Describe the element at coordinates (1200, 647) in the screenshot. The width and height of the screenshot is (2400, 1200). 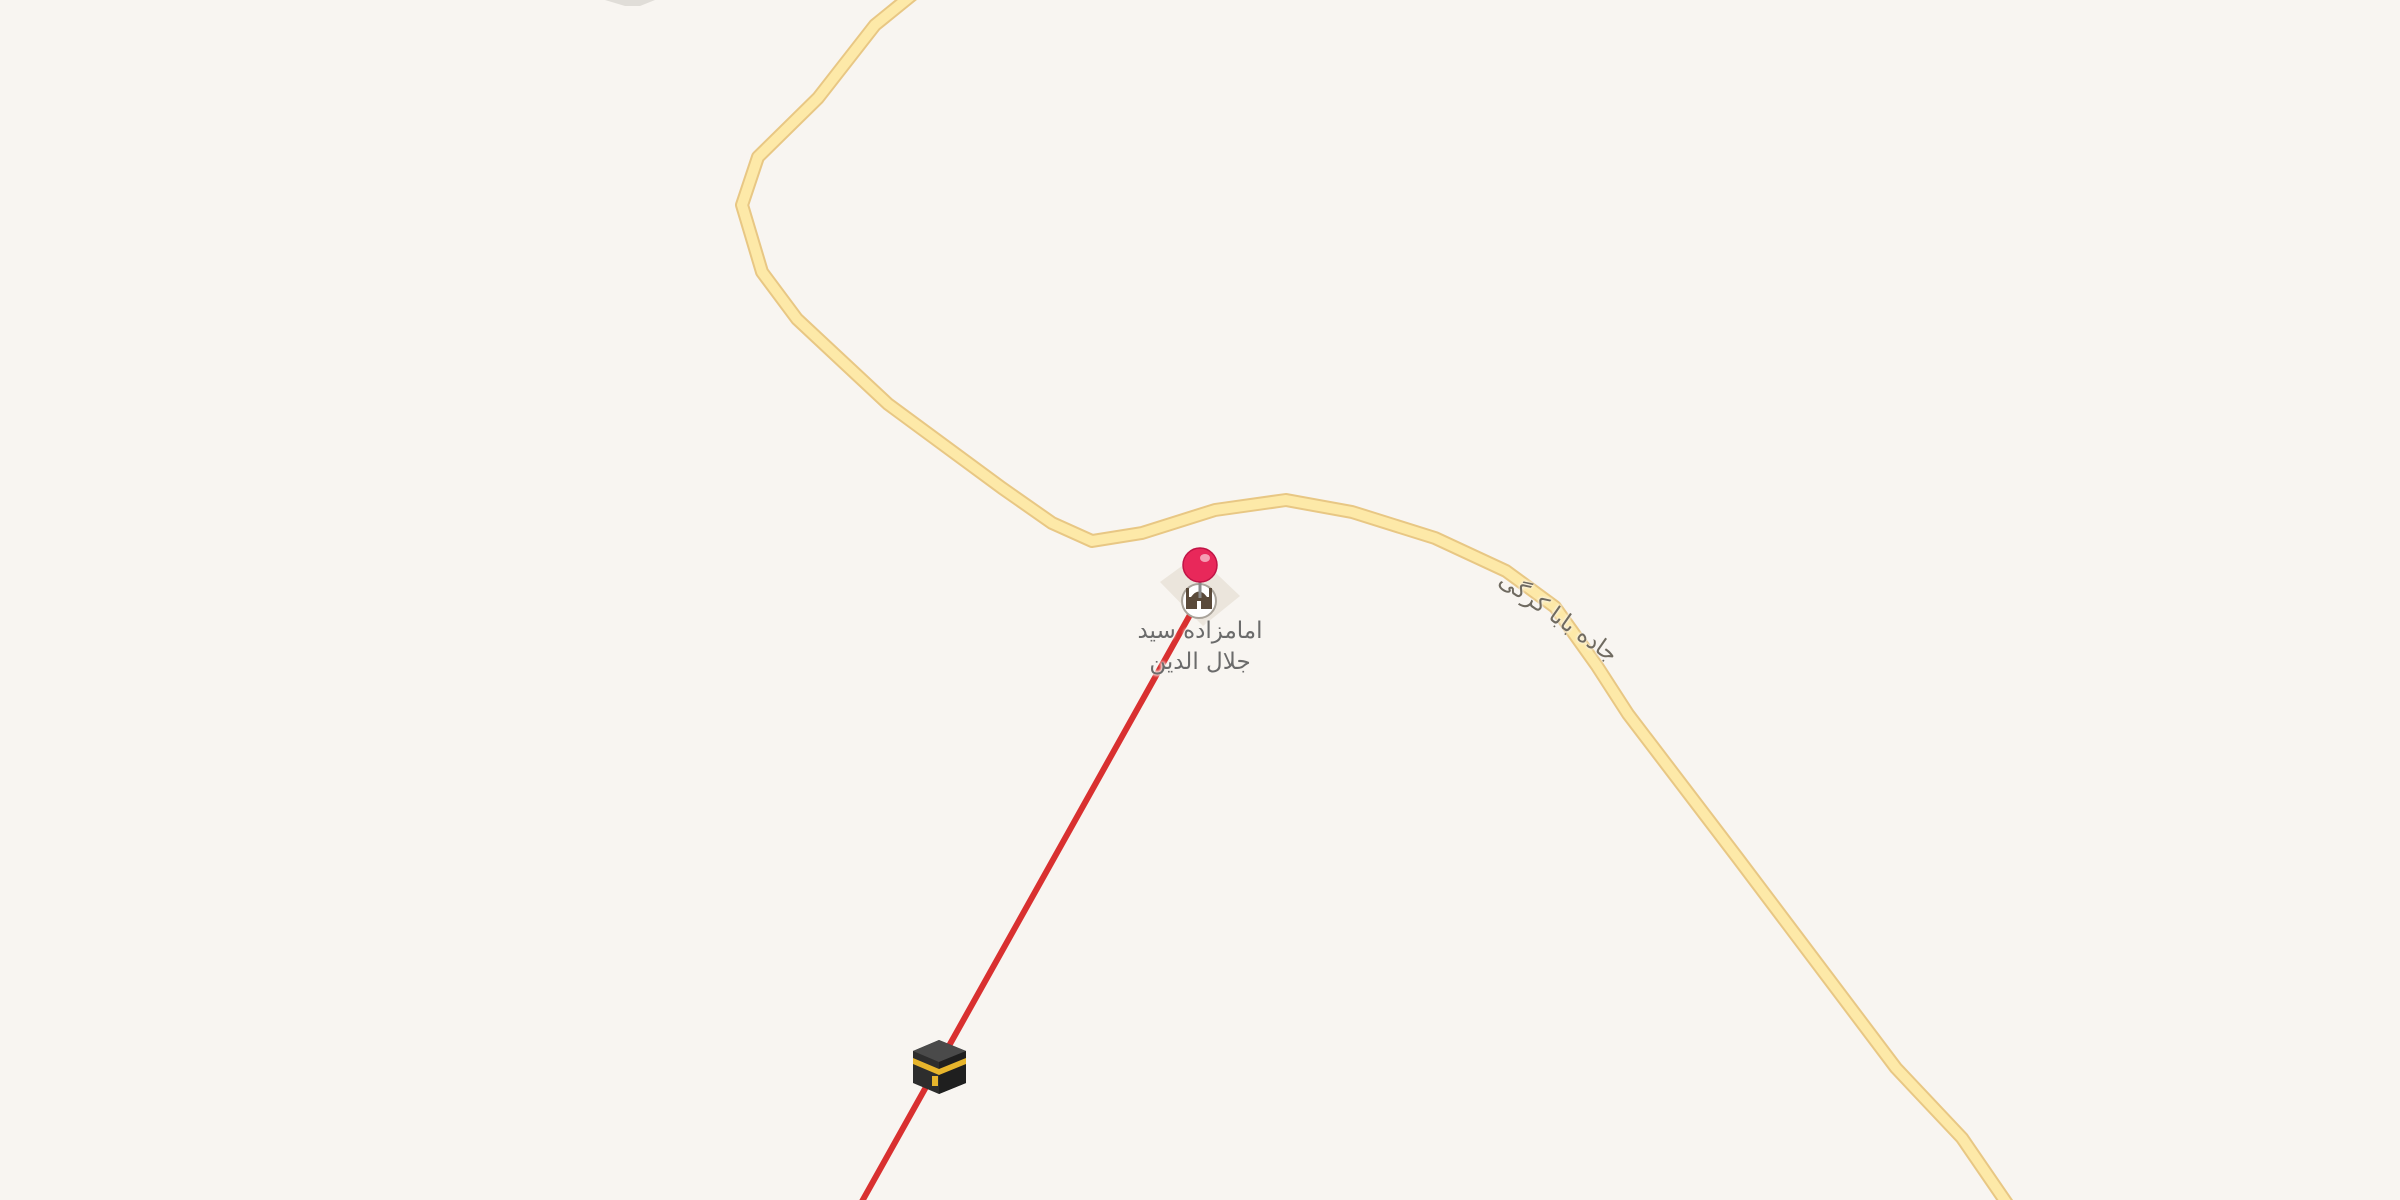
I see `poi-label-shrine: امامزاده سید جلال الدین` at that location.